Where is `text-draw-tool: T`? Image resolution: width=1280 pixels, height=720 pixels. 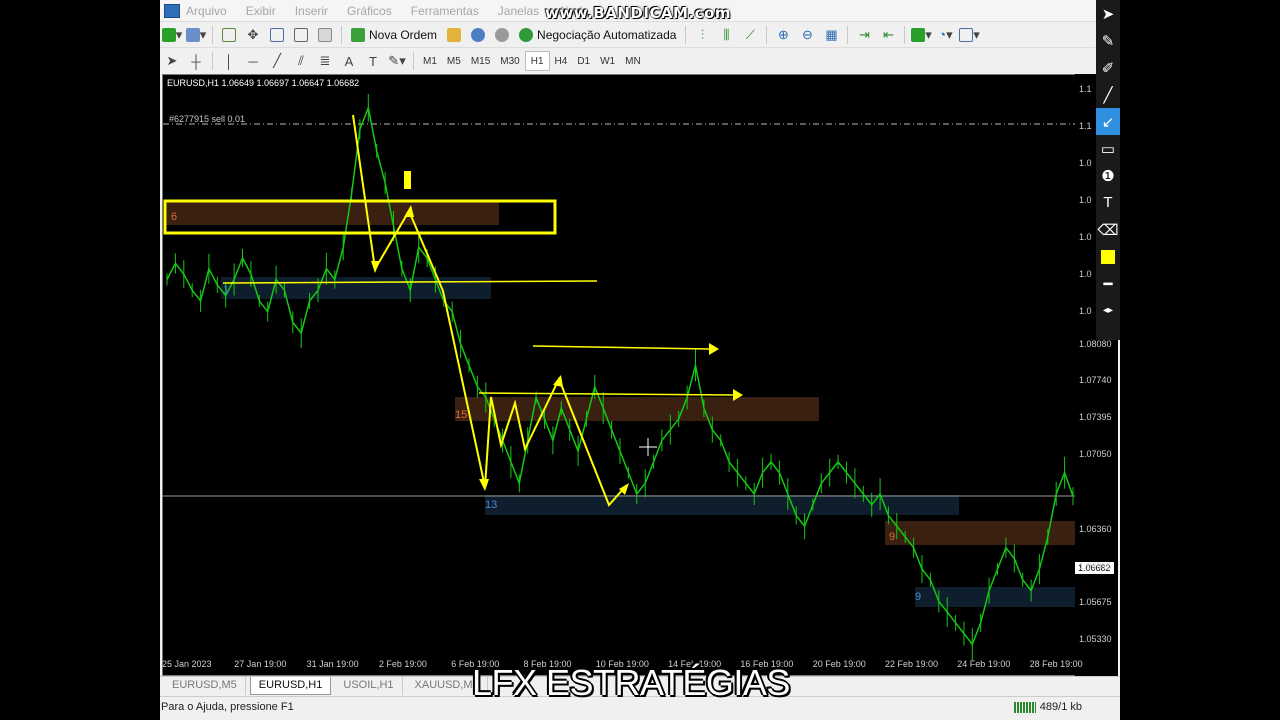 text-draw-tool: T is located at coordinates (1108, 202).